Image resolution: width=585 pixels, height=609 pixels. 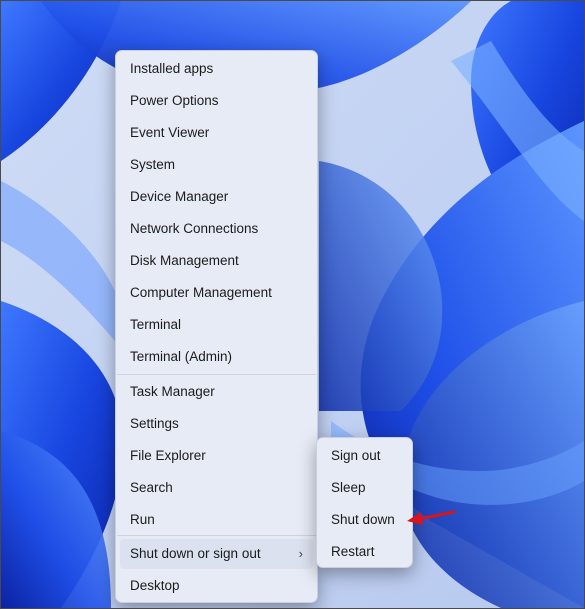 I want to click on menu-item-run: Run, so click(x=216, y=520).